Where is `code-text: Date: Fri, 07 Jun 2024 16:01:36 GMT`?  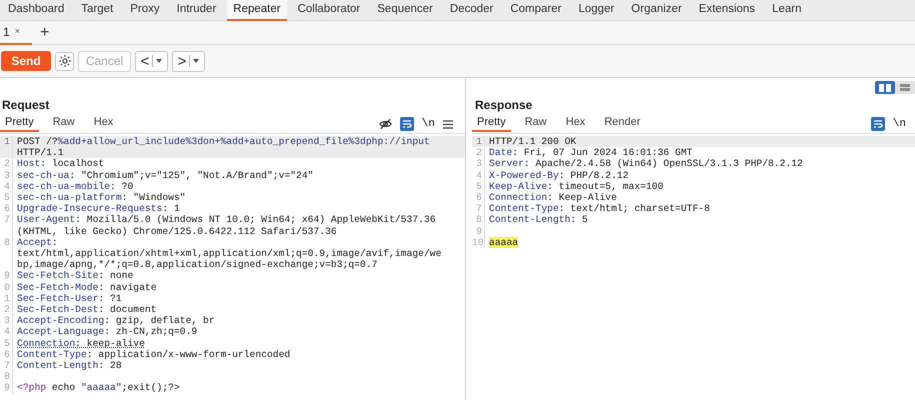 code-text: Date: Fri, 07 Jun 2024 16:01:36 GMT is located at coordinates (590, 152).